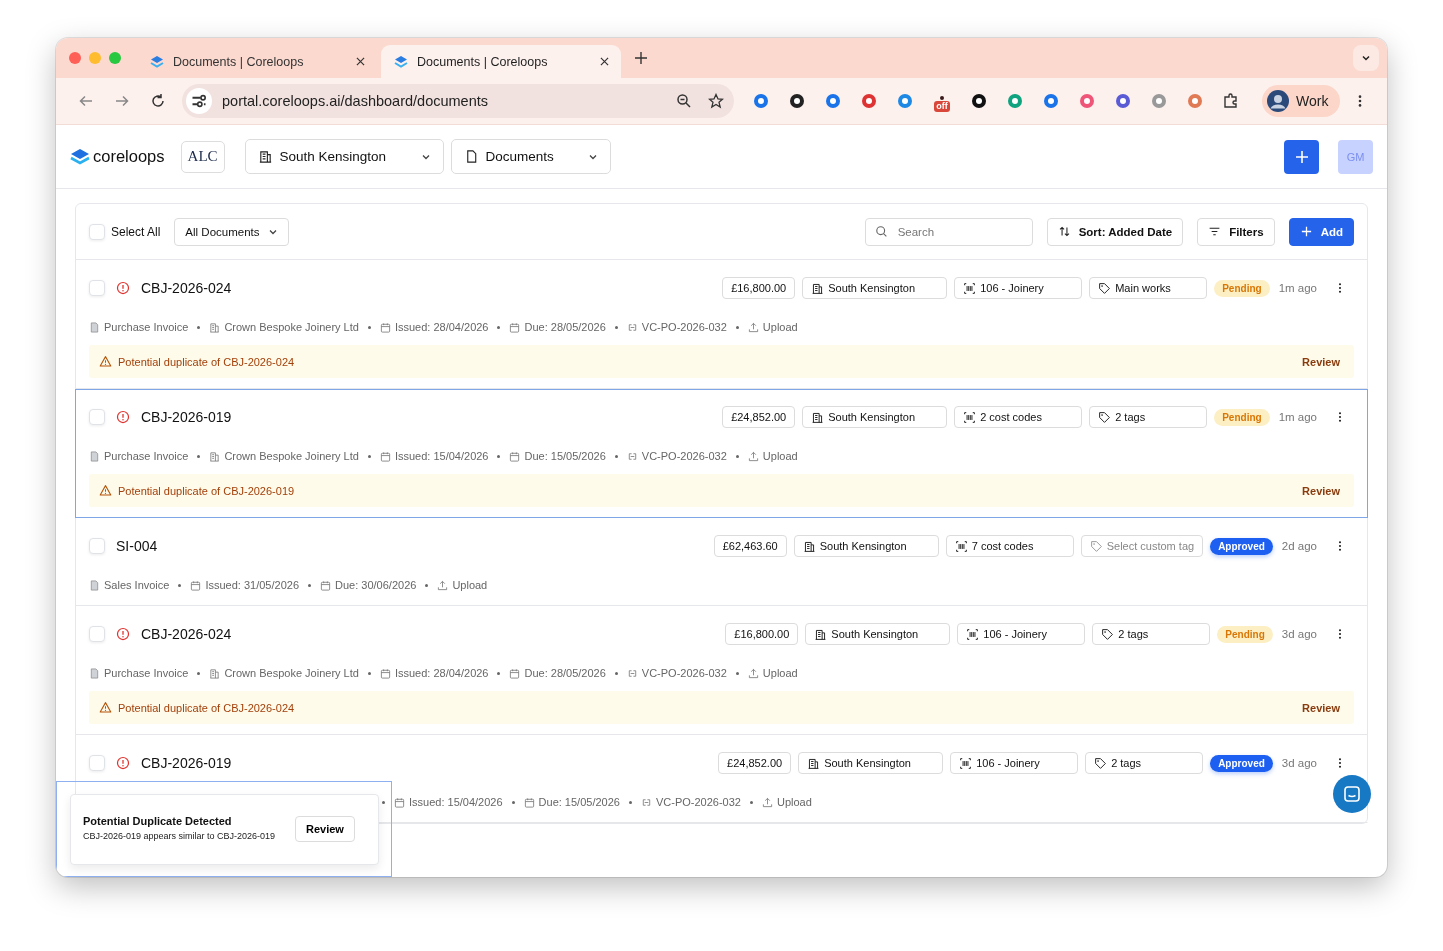 This screenshot has height=951, width=1443. I want to click on barcode-scan-icon, so click(973, 634).